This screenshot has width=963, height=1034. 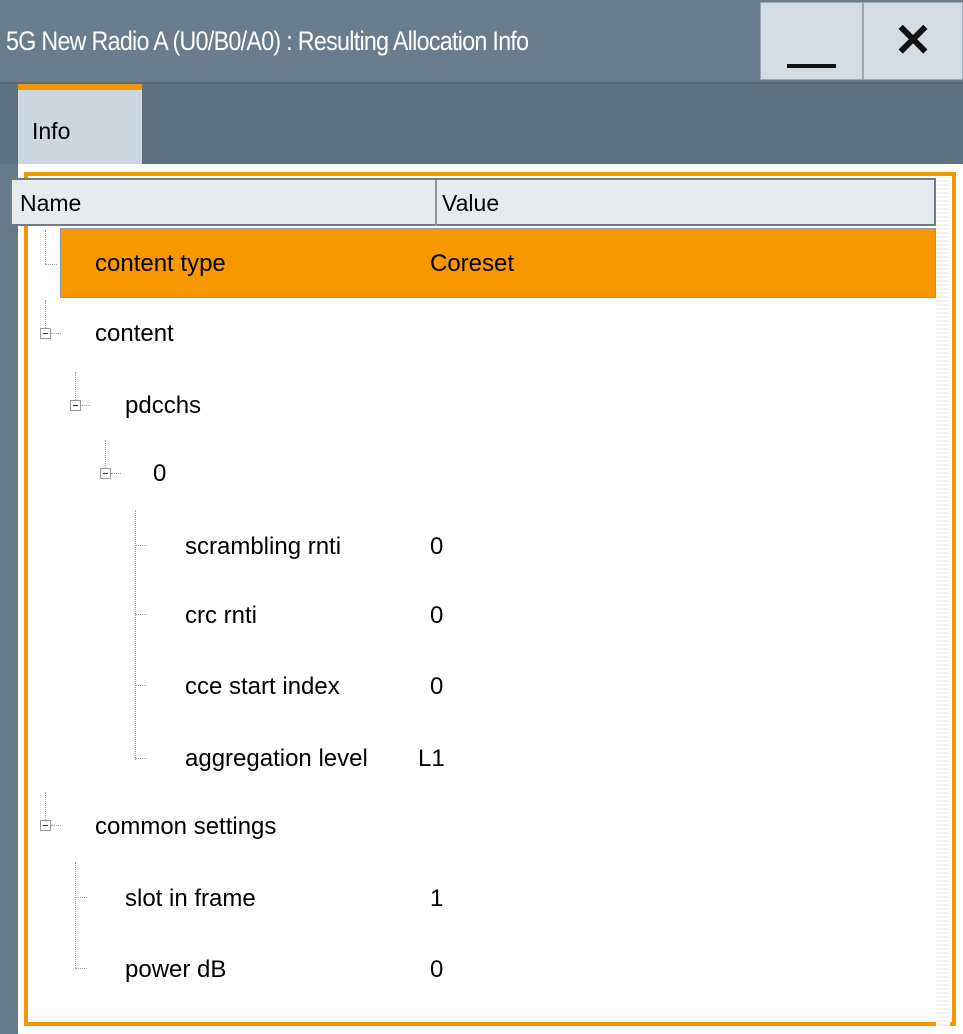 I want to click on row-name: power dB, so click(x=176, y=969).